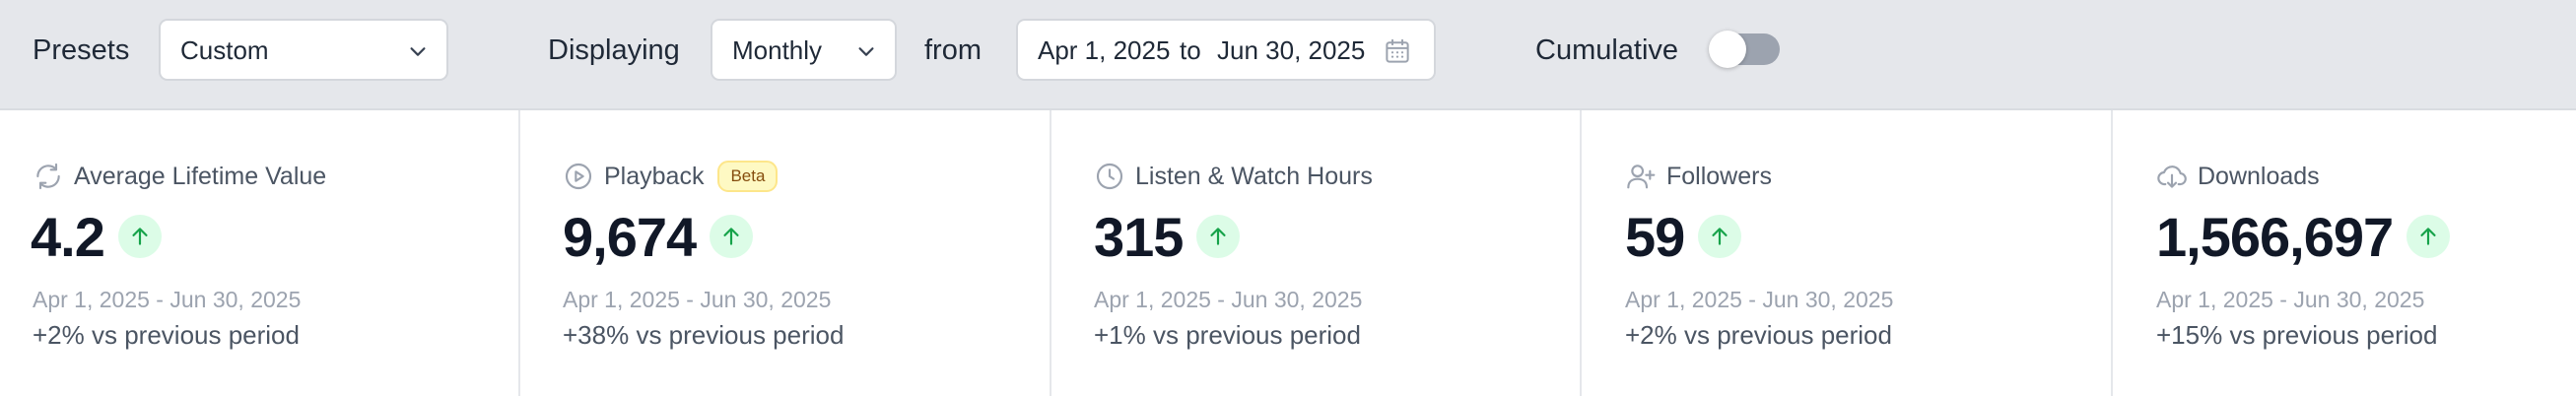  What do you see at coordinates (1104, 50) in the screenshot?
I see `date-start: Apr 1, 2025` at bounding box center [1104, 50].